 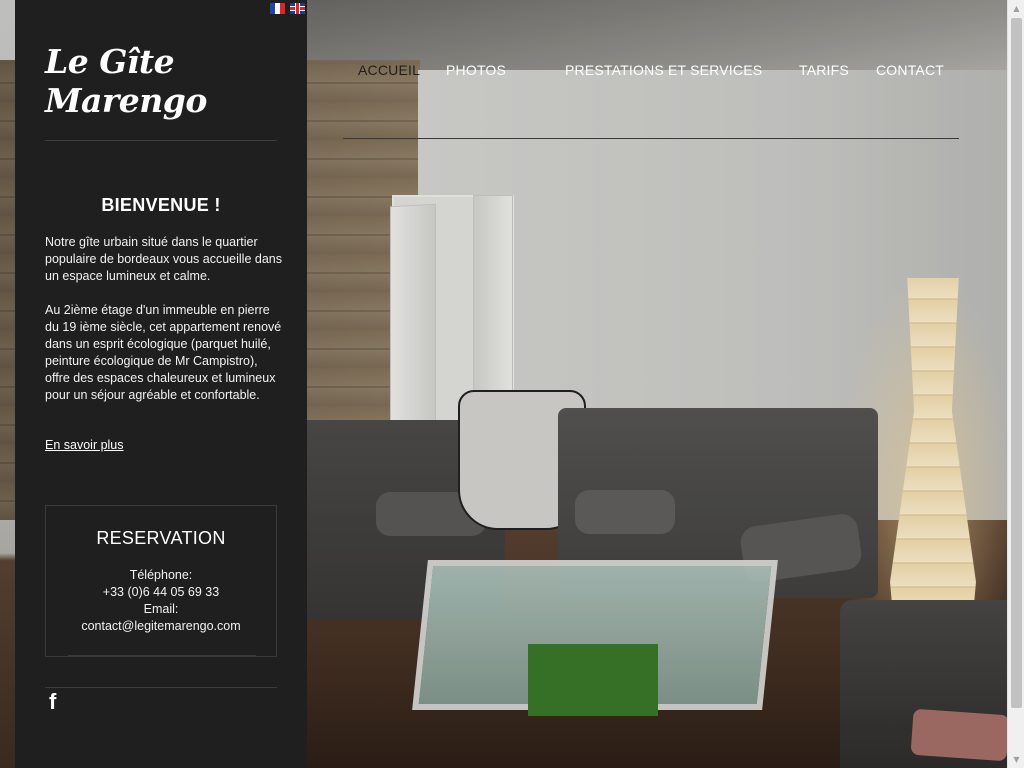 I want to click on scroll-down-icon: ▼, so click(x=1016, y=759).